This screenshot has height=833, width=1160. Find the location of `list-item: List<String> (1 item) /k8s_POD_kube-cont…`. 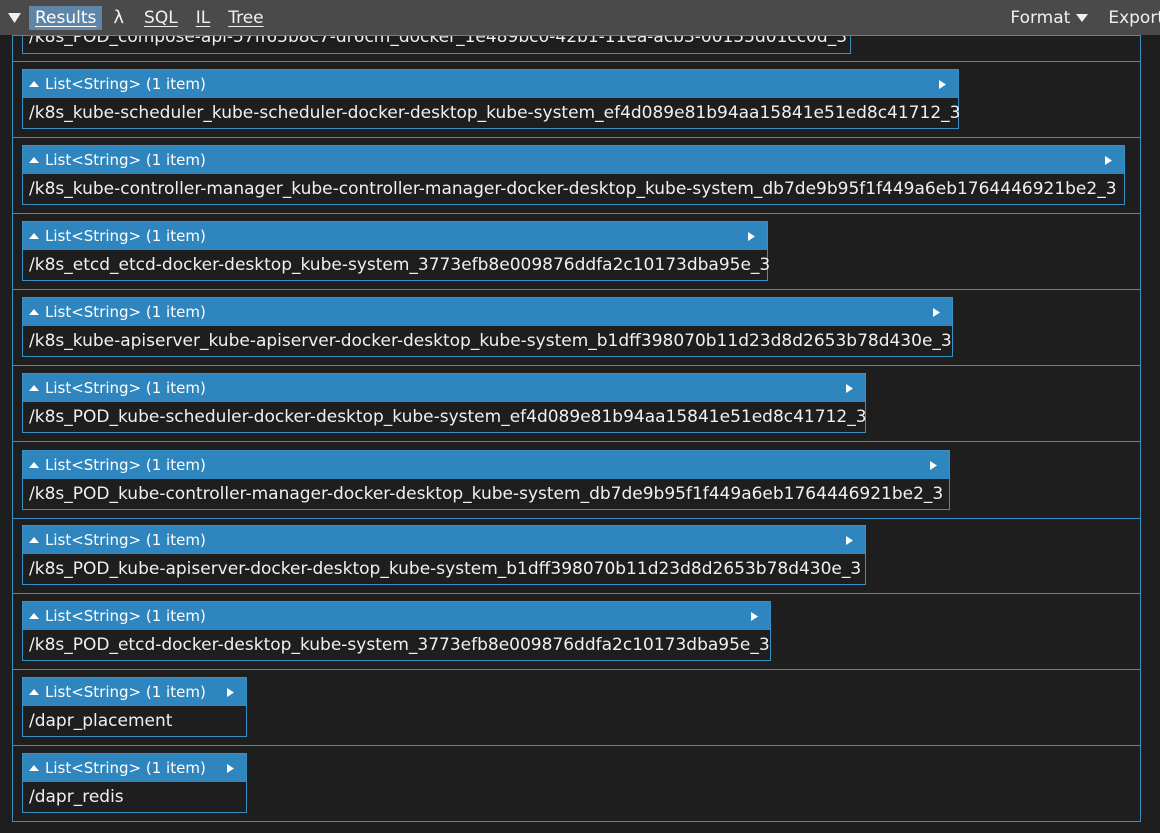

list-item: List<String> (1 item) /k8s_POD_kube-cont… is located at coordinates (486, 480).